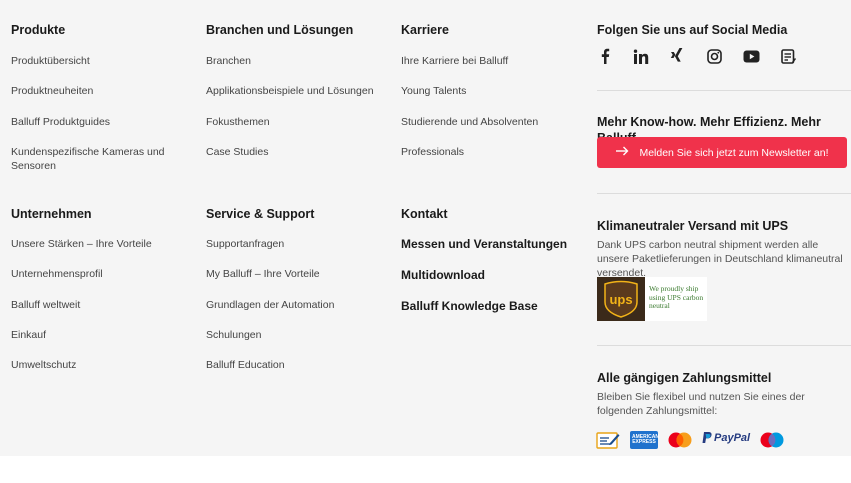 This screenshot has height=483, width=851. I want to click on footer-bold-link: Multidownload, so click(443, 275).